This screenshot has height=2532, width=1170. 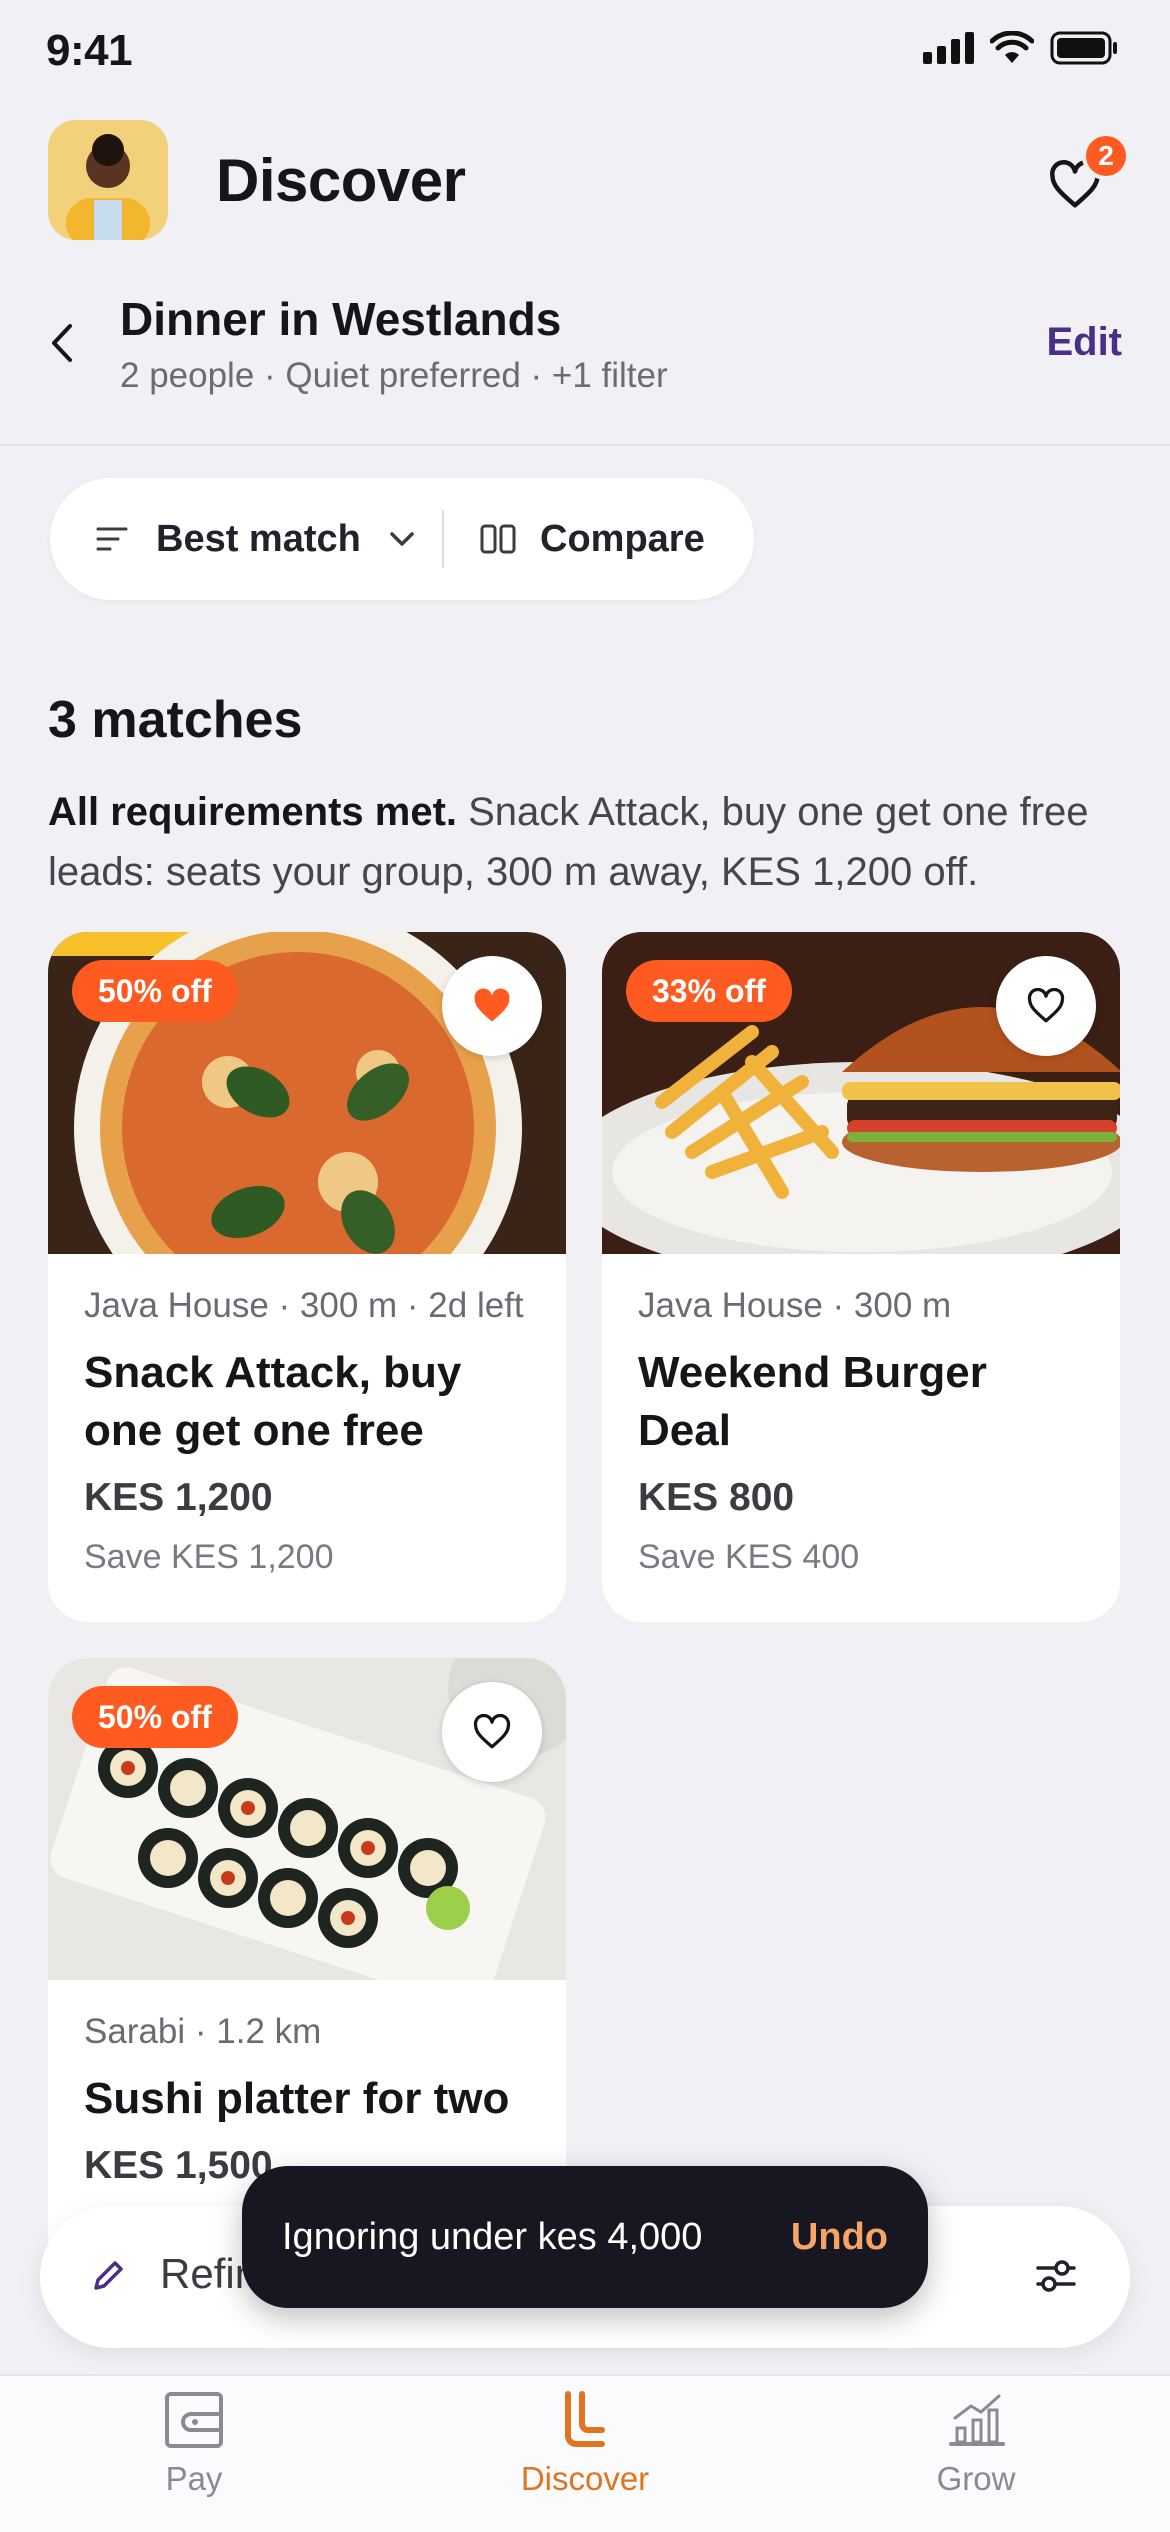 What do you see at coordinates (194, 2478) in the screenshot?
I see `tab-label: Pay` at bounding box center [194, 2478].